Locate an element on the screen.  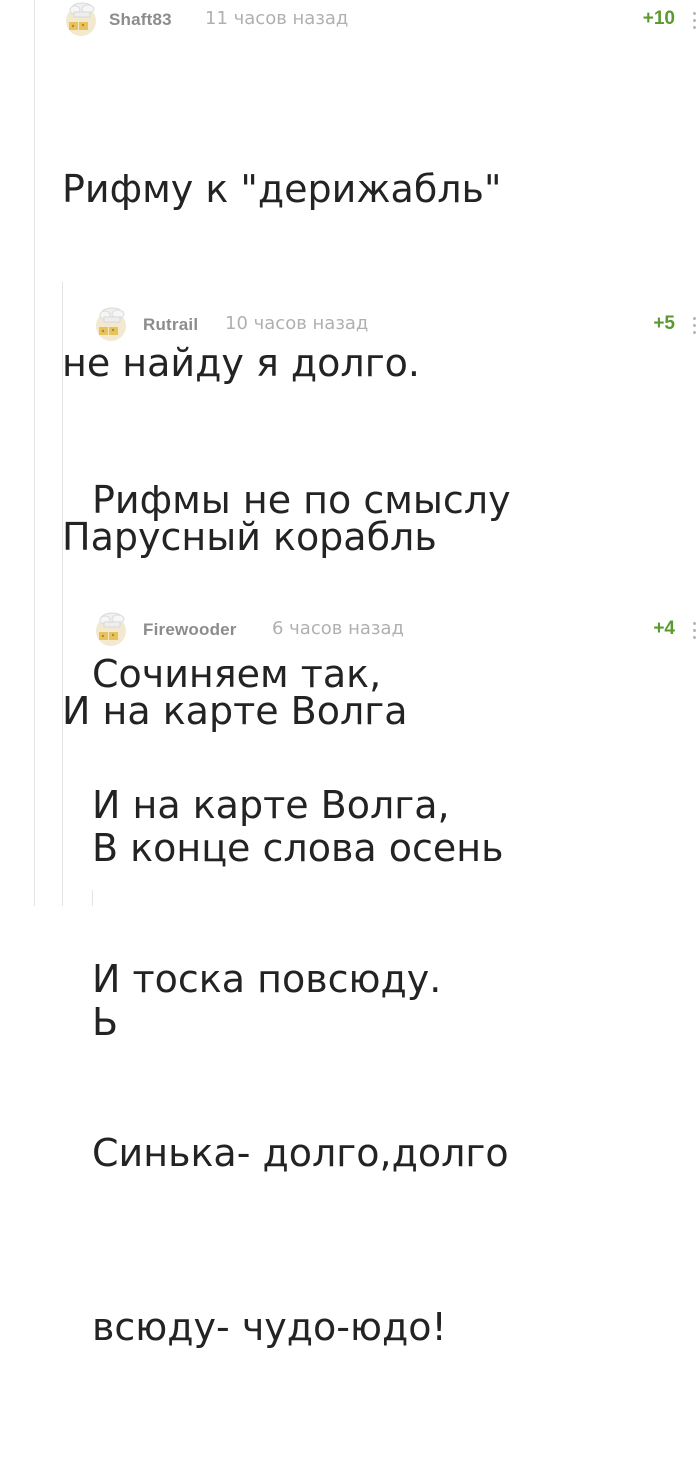
comment-rating: +10 is located at coordinates (658, 18).